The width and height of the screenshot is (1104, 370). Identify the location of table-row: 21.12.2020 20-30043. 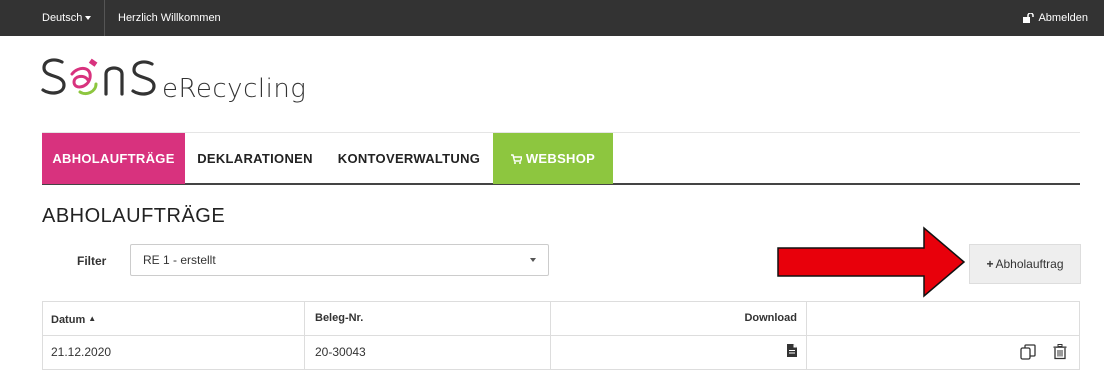
(561, 353).